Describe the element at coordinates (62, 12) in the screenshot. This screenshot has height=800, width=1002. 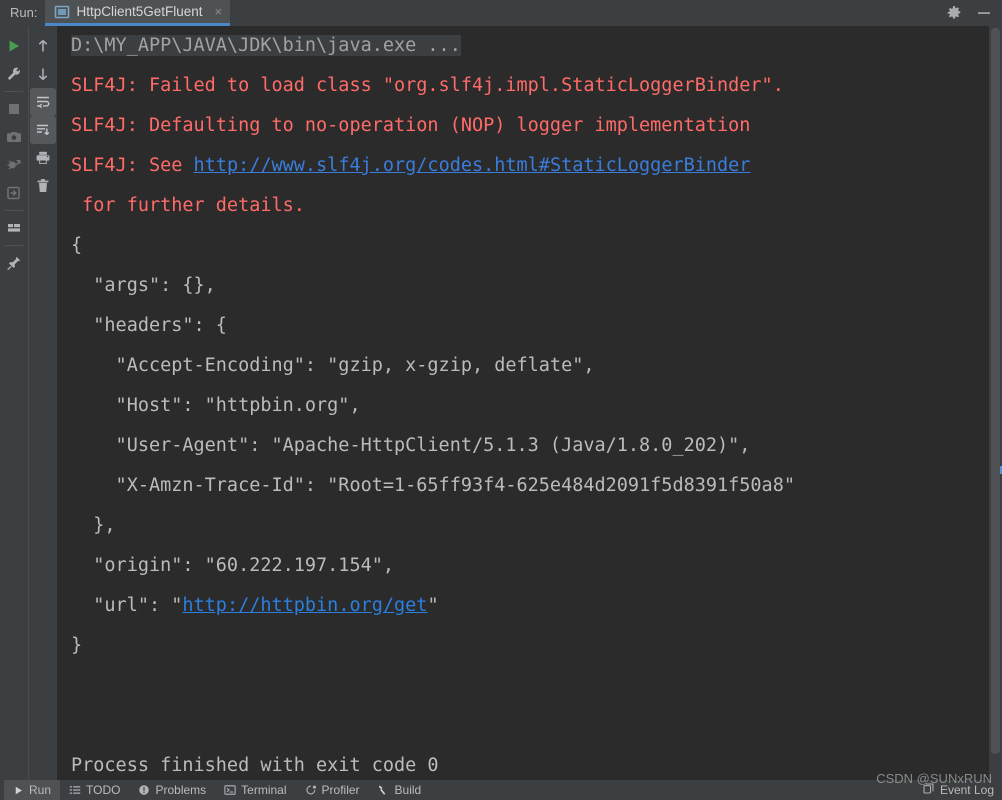
I see `run-configuration-icon` at that location.